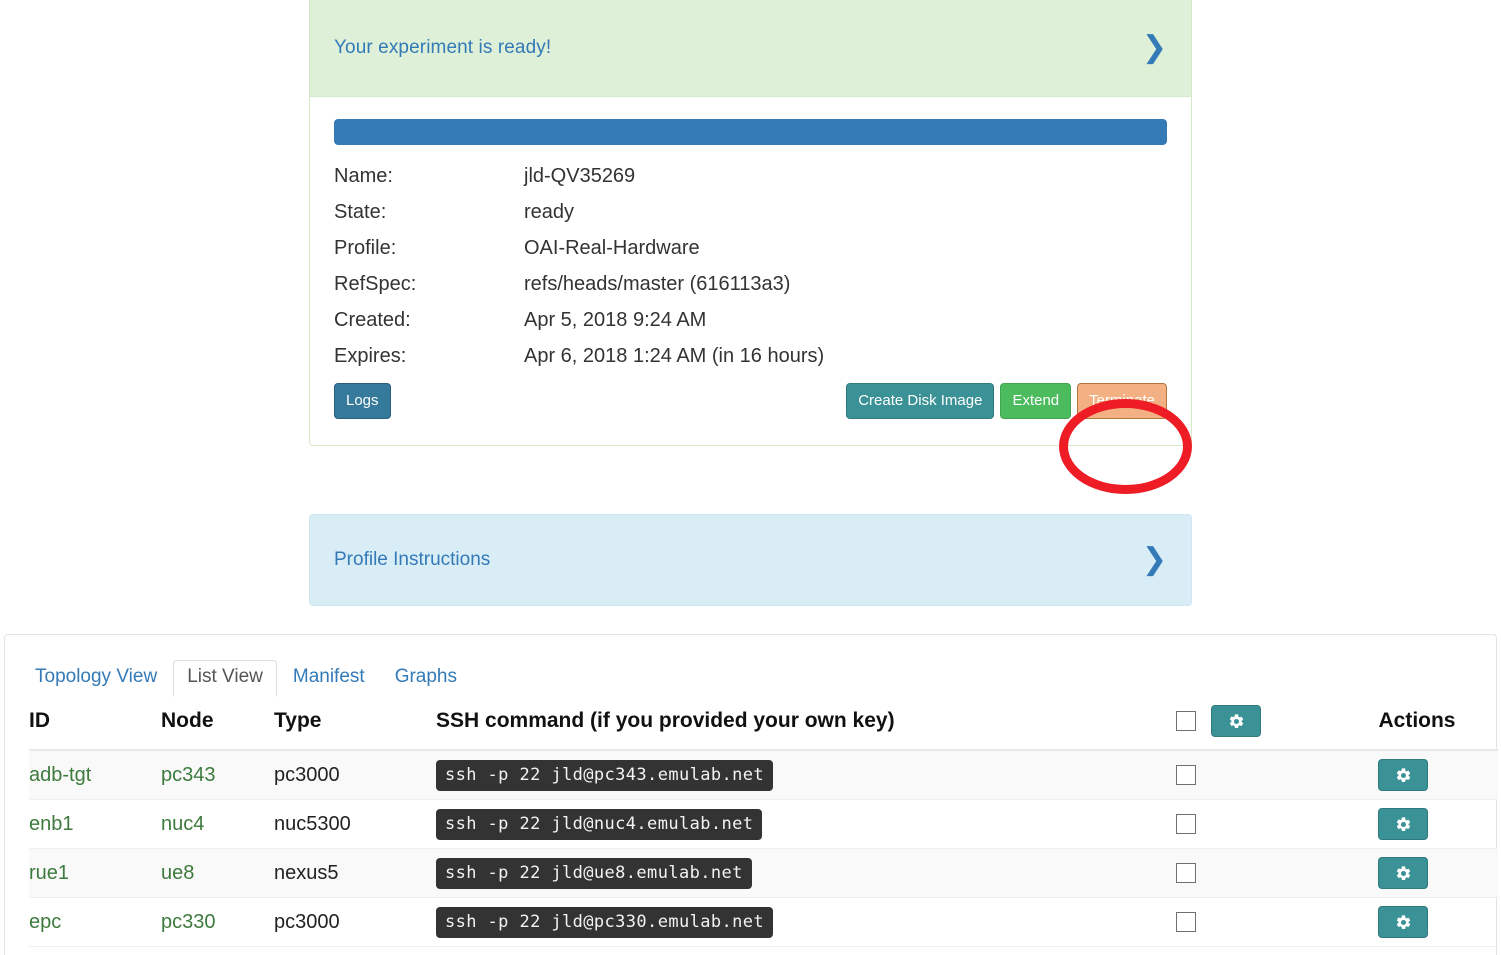  What do you see at coordinates (45, 922) in the screenshot?
I see `node-id-link: epc` at bounding box center [45, 922].